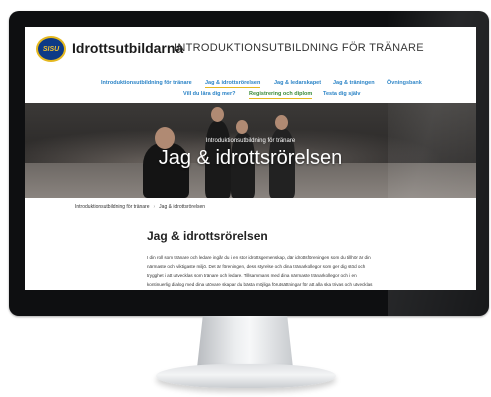  Describe the element at coordinates (209, 94) in the screenshot. I see `nav-item-lara-mer: Vill du lära dig mer?` at that location.